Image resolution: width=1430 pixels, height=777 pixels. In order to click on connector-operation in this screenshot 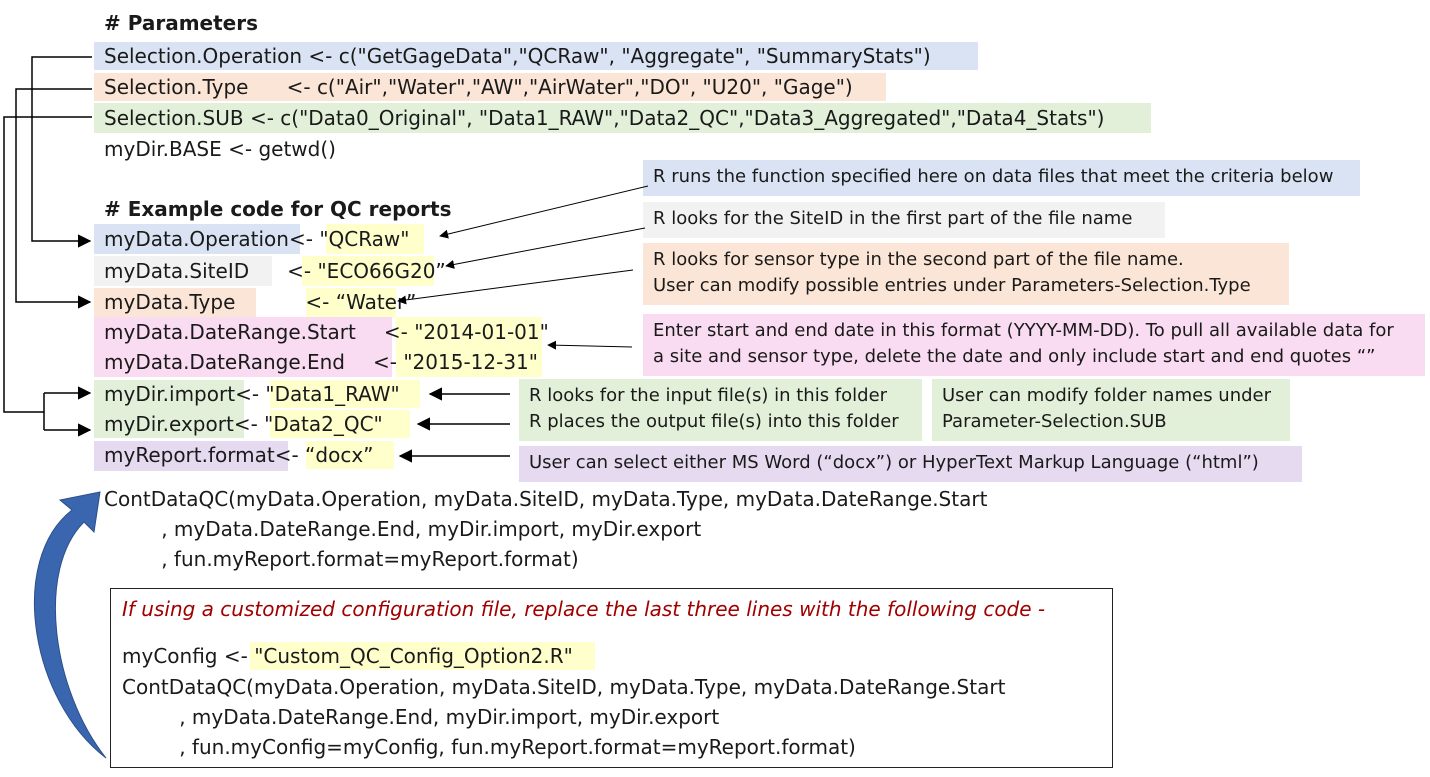, I will do `click(61, 152)`.